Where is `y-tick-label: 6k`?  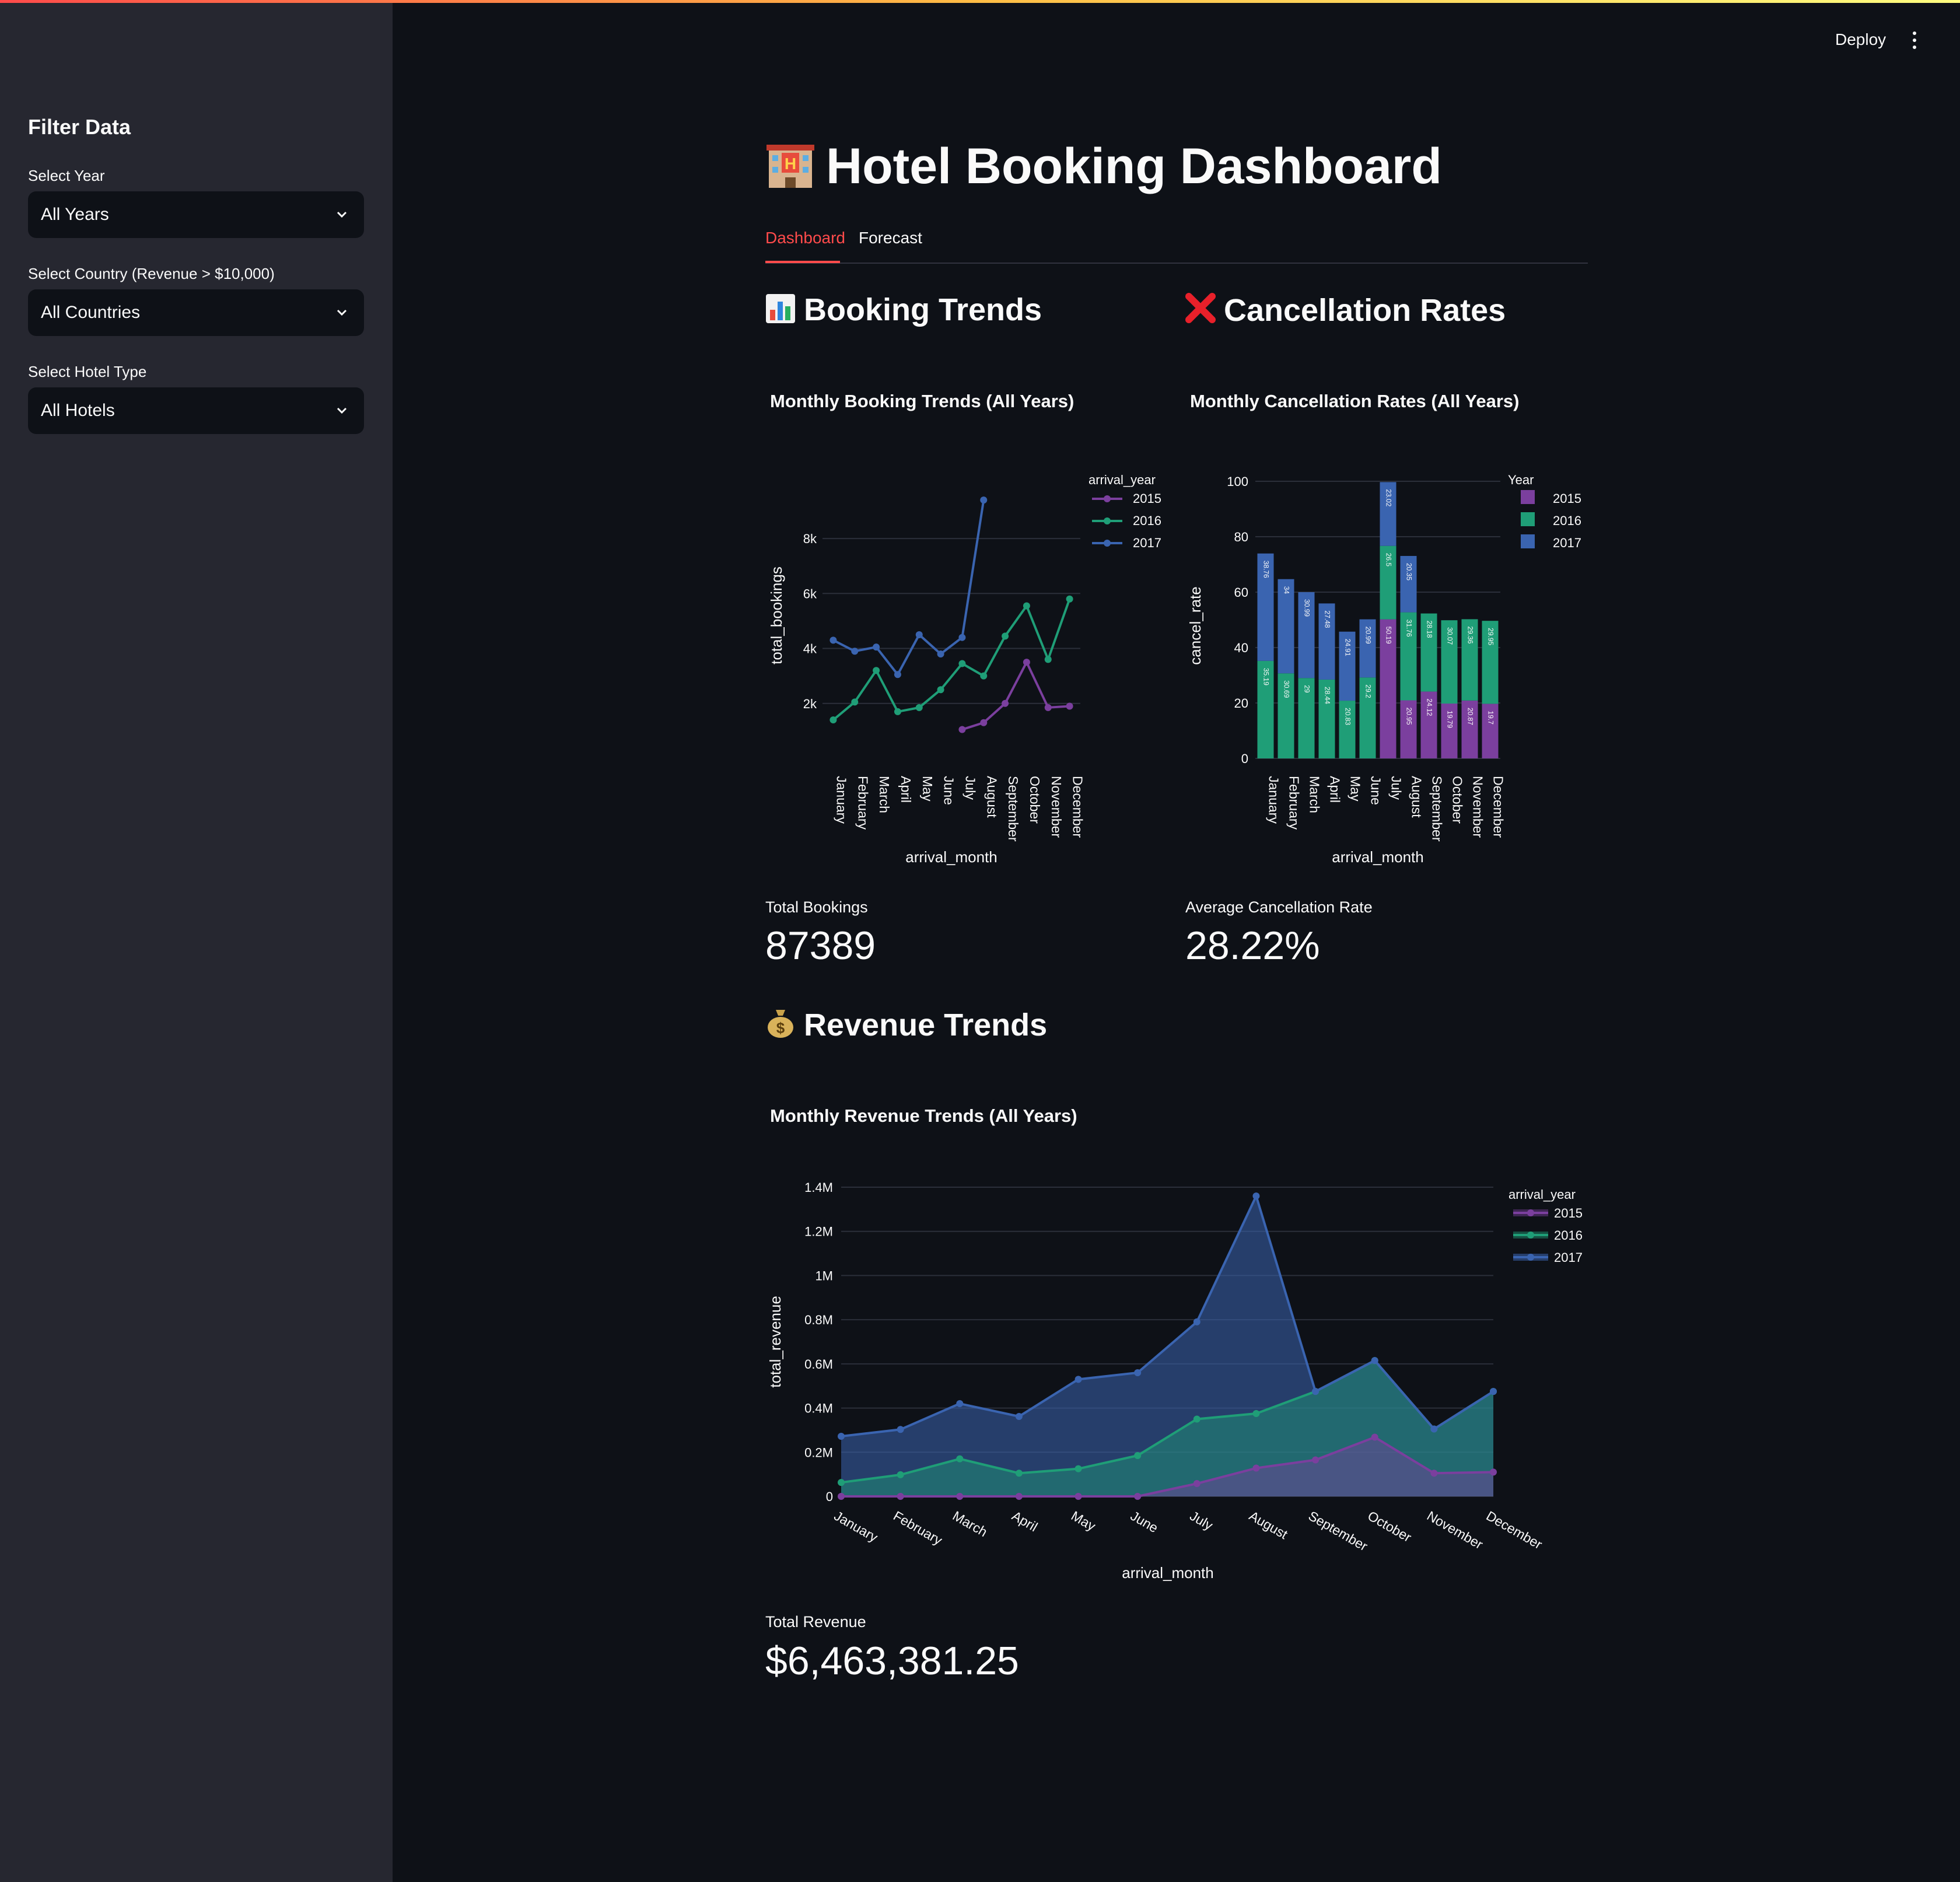 y-tick-label: 6k is located at coordinates (810, 593).